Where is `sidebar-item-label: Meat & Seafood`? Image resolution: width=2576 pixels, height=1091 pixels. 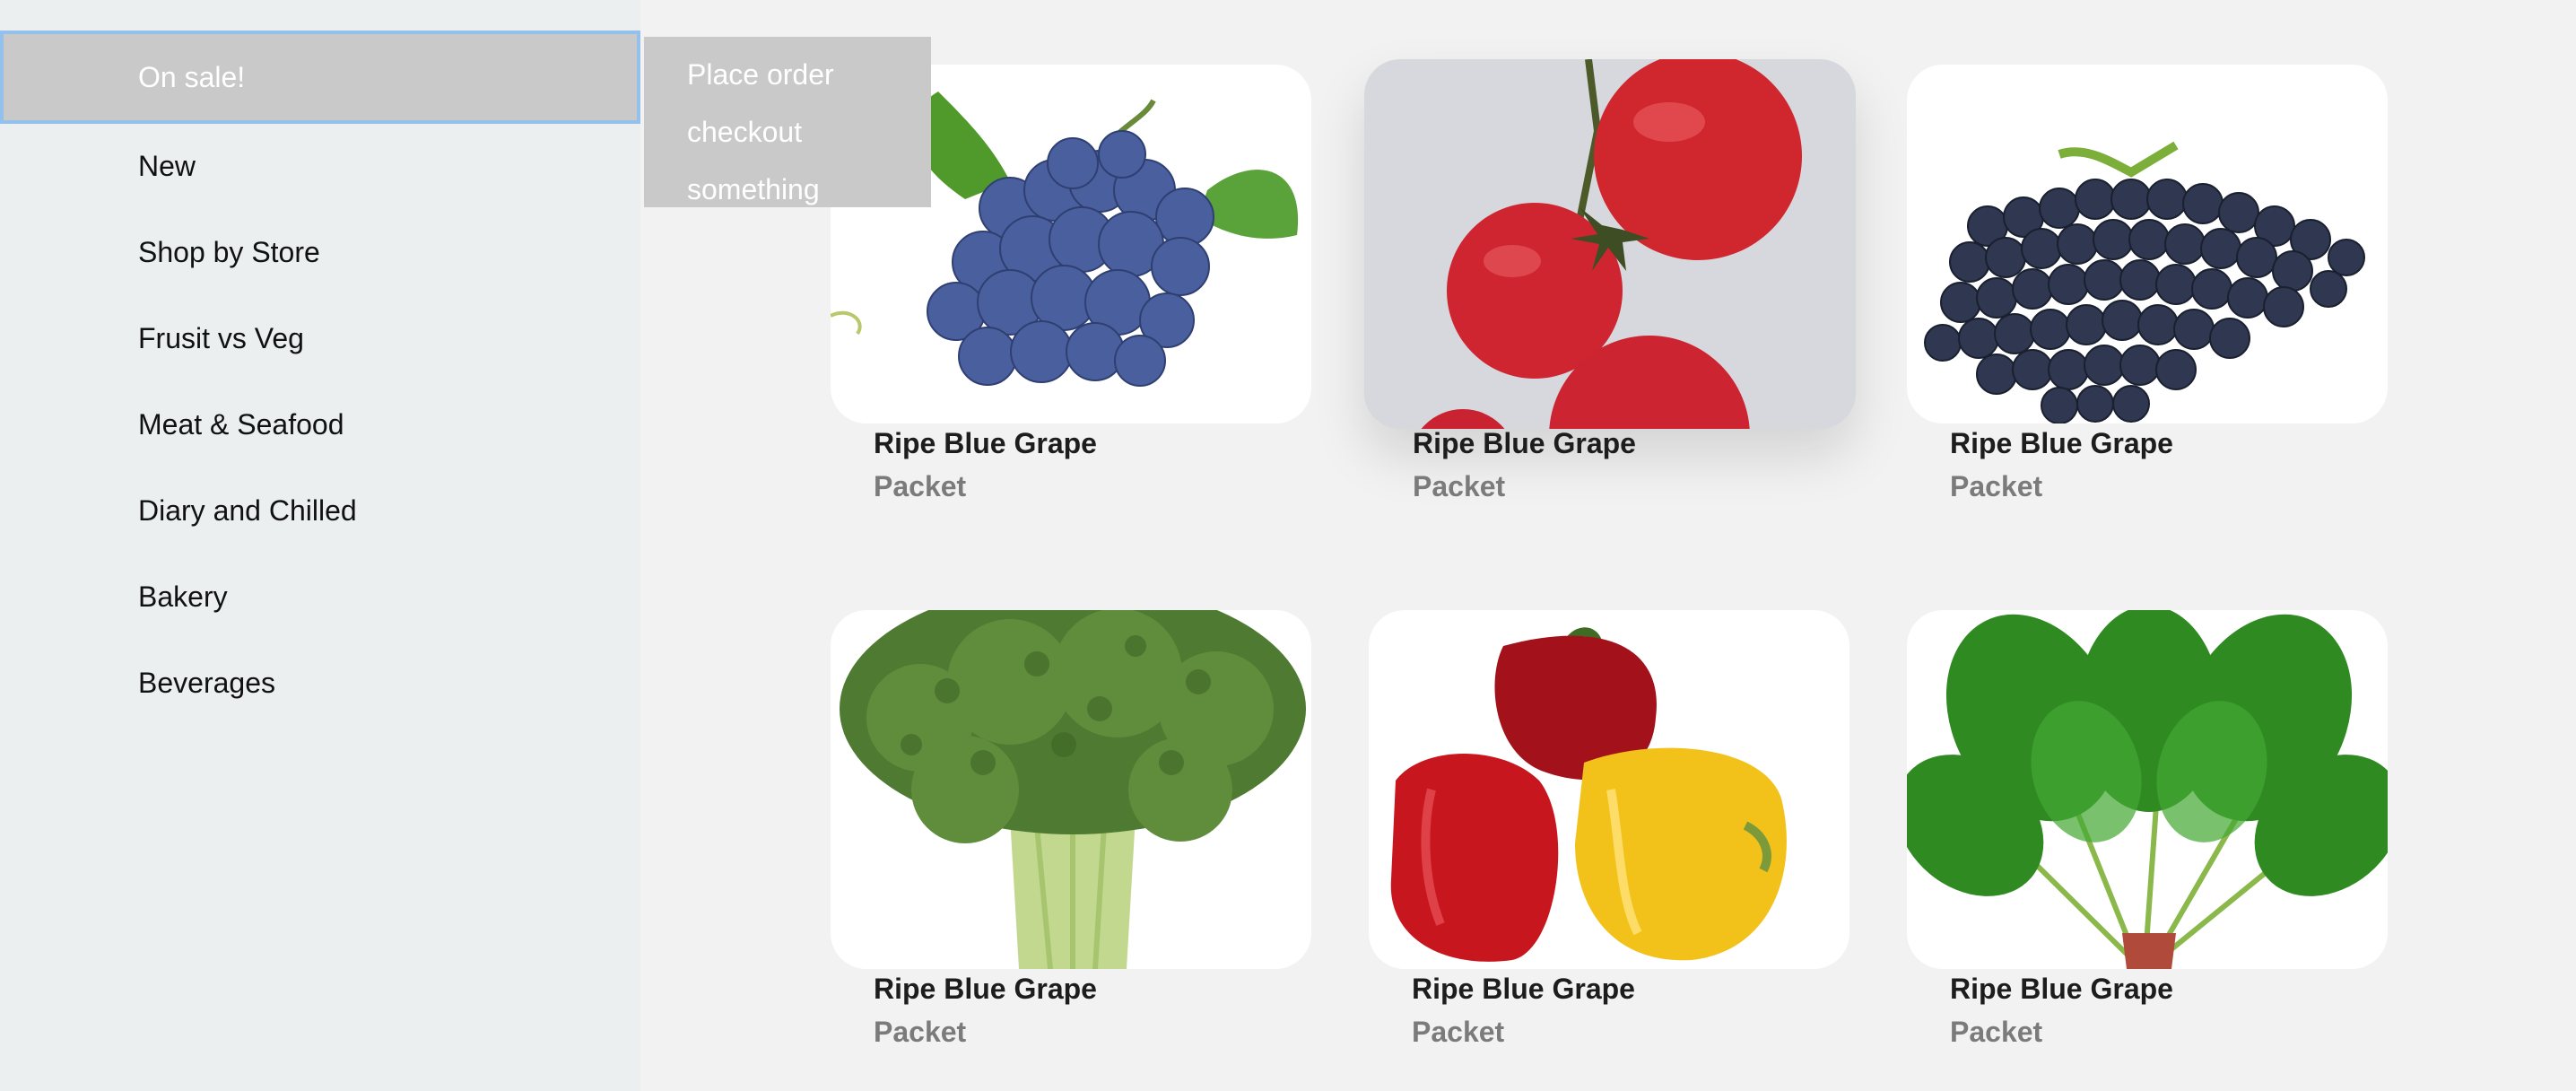 sidebar-item-label: Meat & Seafood is located at coordinates (241, 424).